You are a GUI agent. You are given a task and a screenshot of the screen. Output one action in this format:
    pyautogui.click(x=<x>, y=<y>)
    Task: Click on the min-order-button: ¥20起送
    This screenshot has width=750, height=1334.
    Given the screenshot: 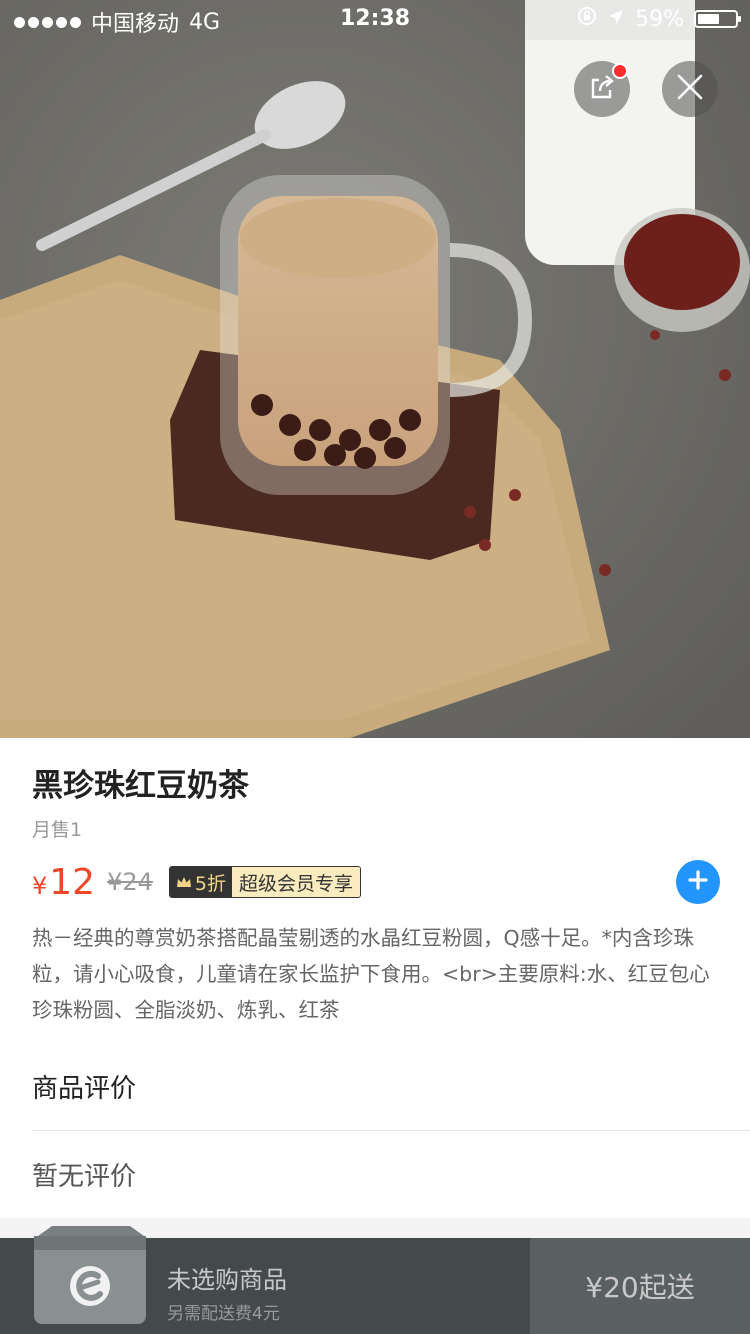 What is the action you would take?
    pyautogui.click(x=640, y=1286)
    